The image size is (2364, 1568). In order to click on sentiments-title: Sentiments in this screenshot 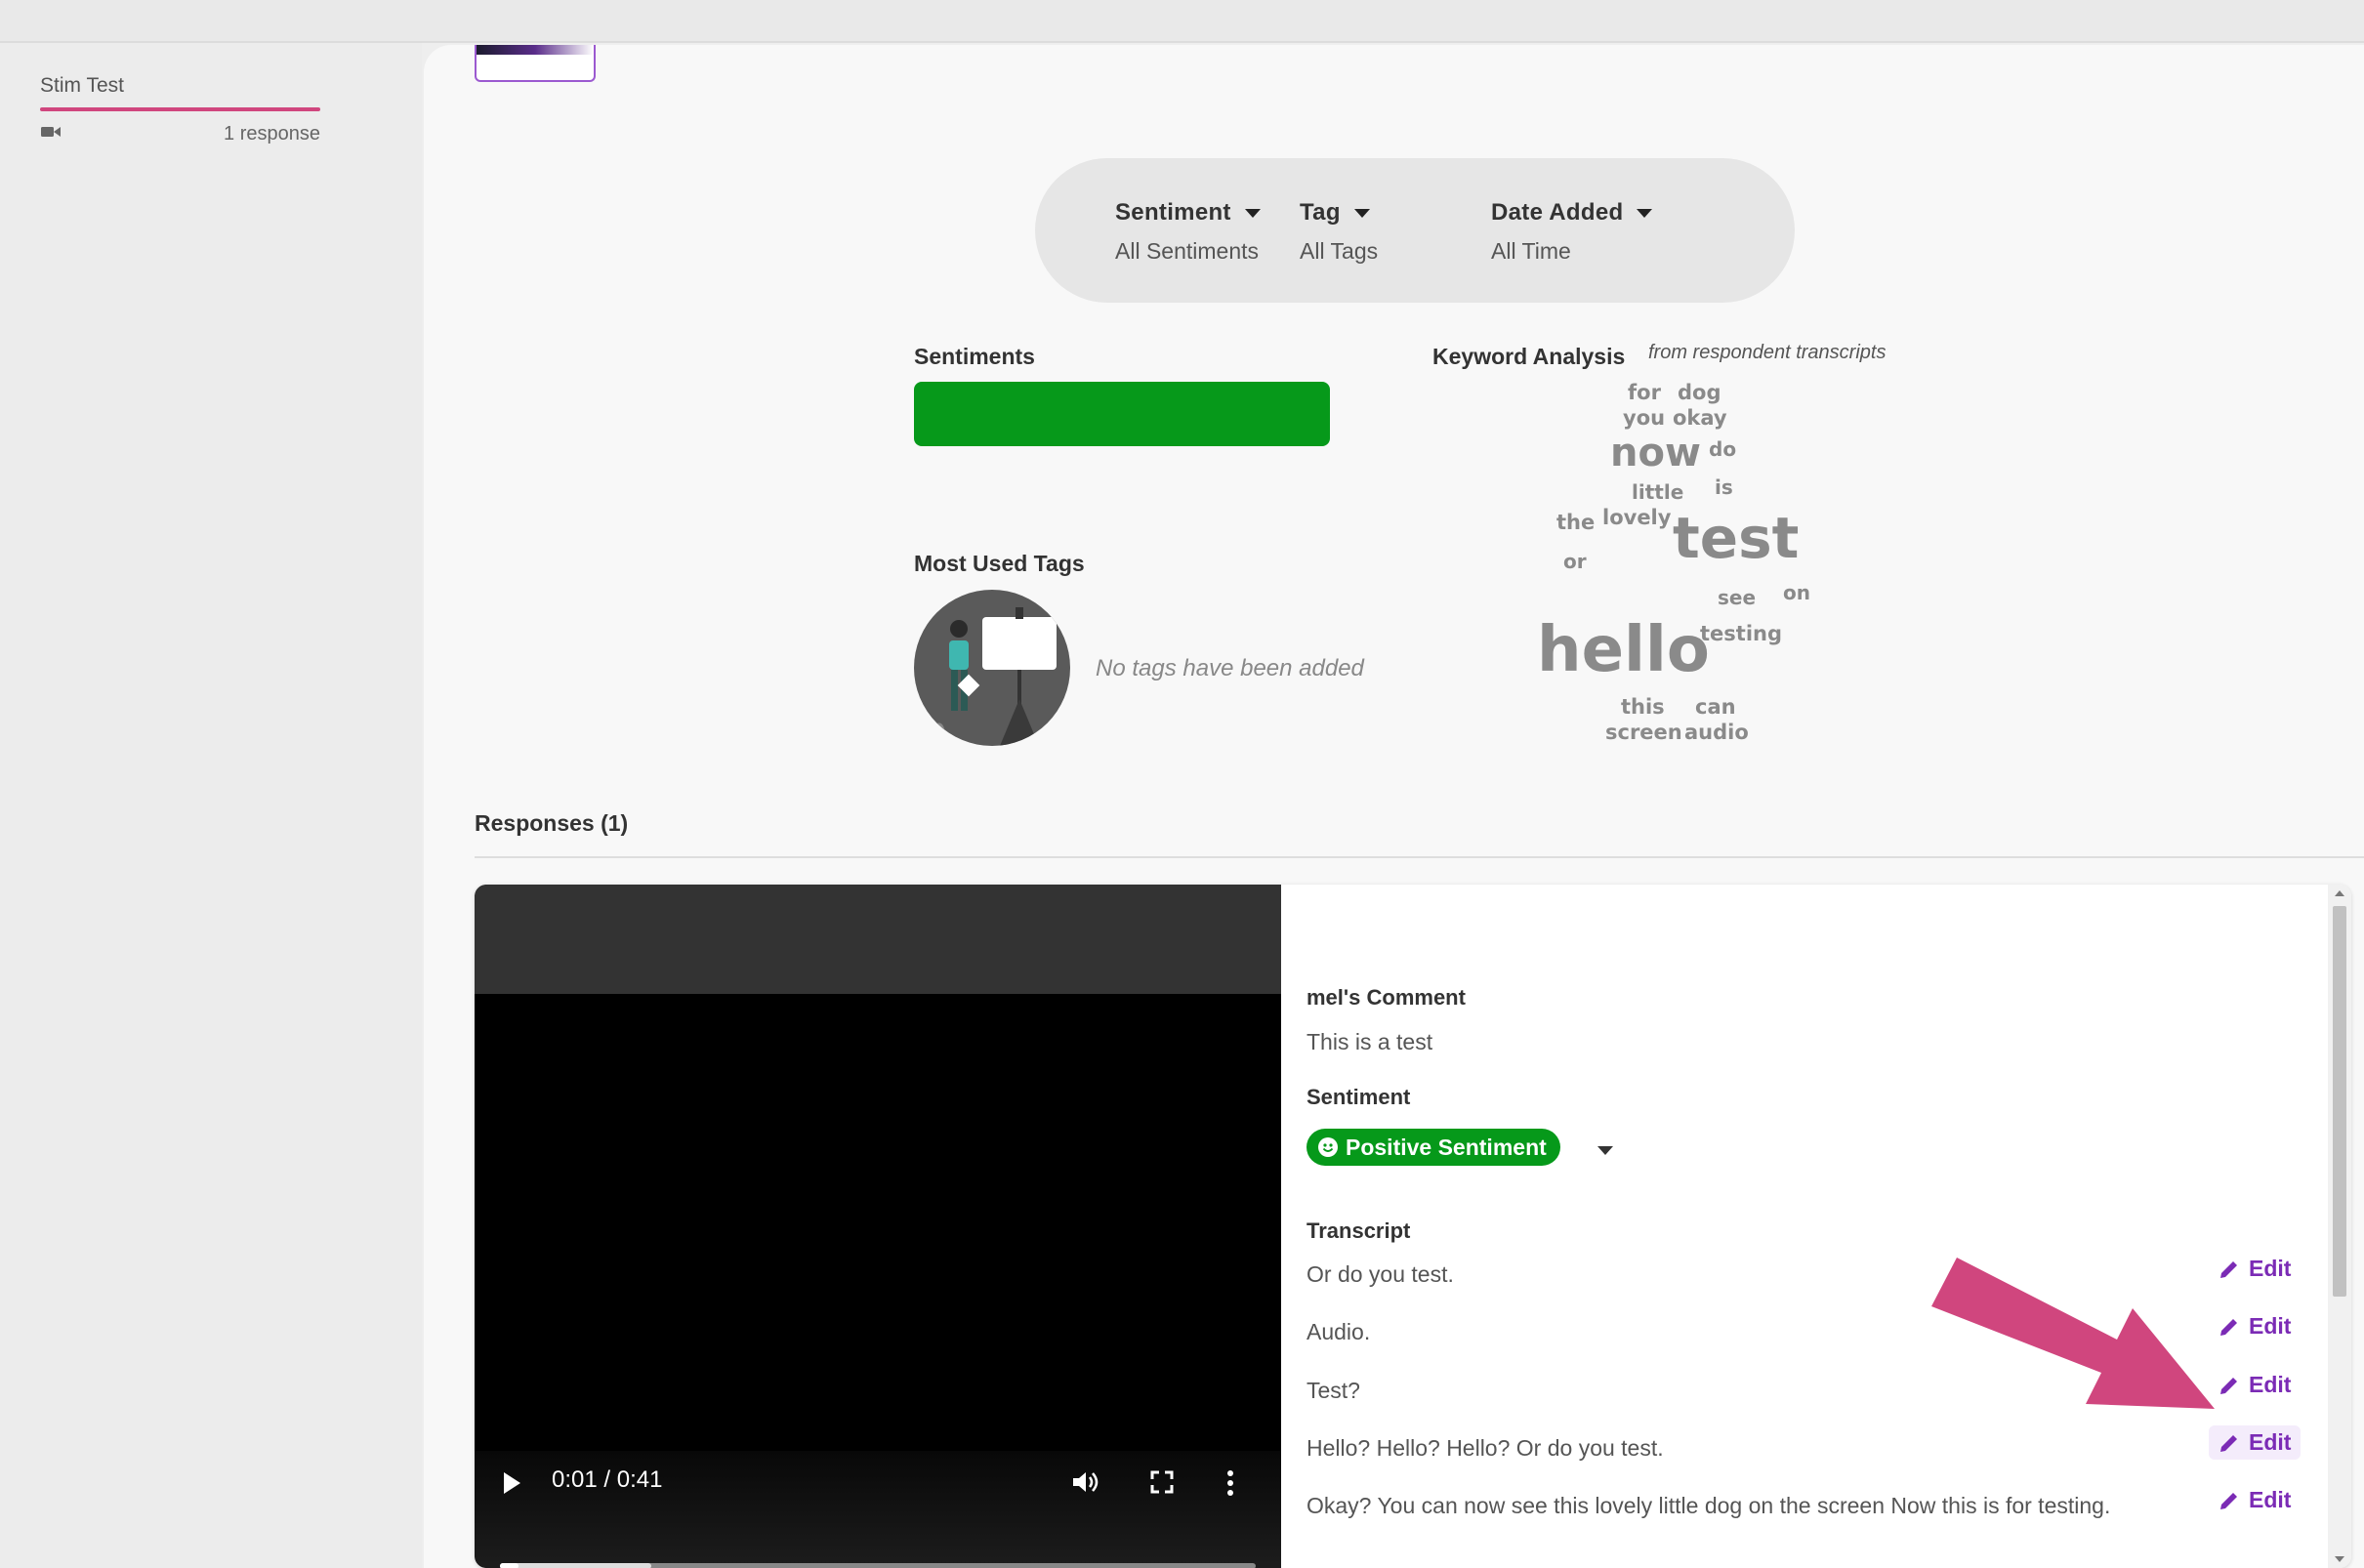, I will do `click(974, 356)`.